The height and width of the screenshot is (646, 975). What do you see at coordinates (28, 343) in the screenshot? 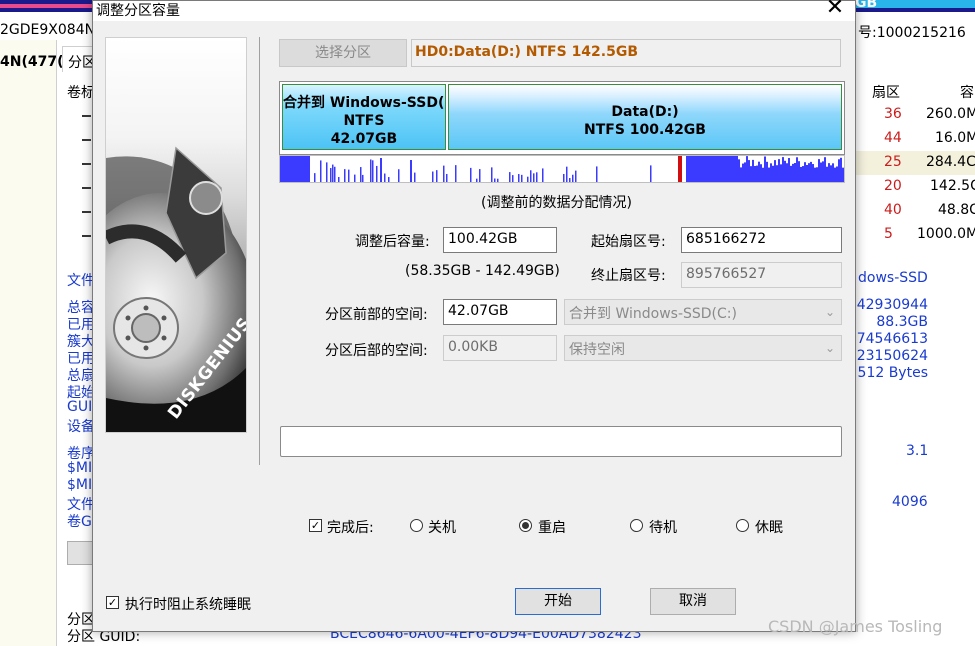
I see `background-disk-tree` at bounding box center [28, 343].